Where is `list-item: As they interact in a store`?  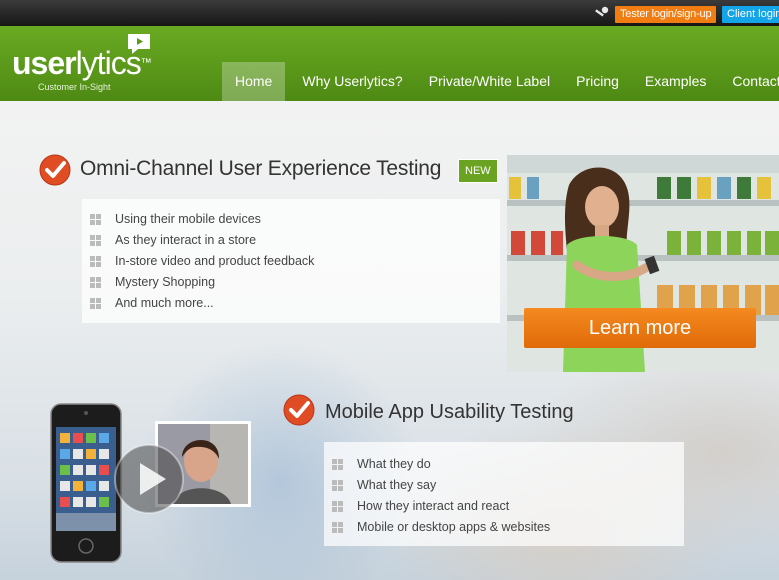 list-item: As they interact in a store is located at coordinates (202, 240).